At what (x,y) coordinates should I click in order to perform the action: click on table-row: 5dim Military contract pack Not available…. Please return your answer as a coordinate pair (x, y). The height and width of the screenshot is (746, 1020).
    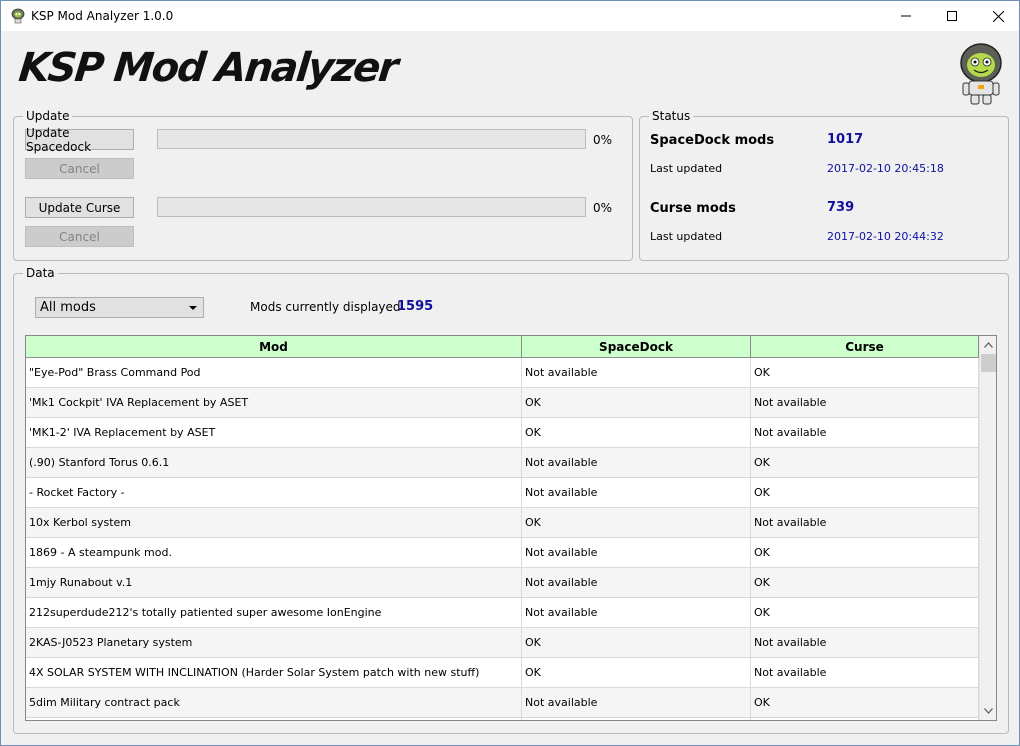
    Looking at the image, I should click on (502, 703).